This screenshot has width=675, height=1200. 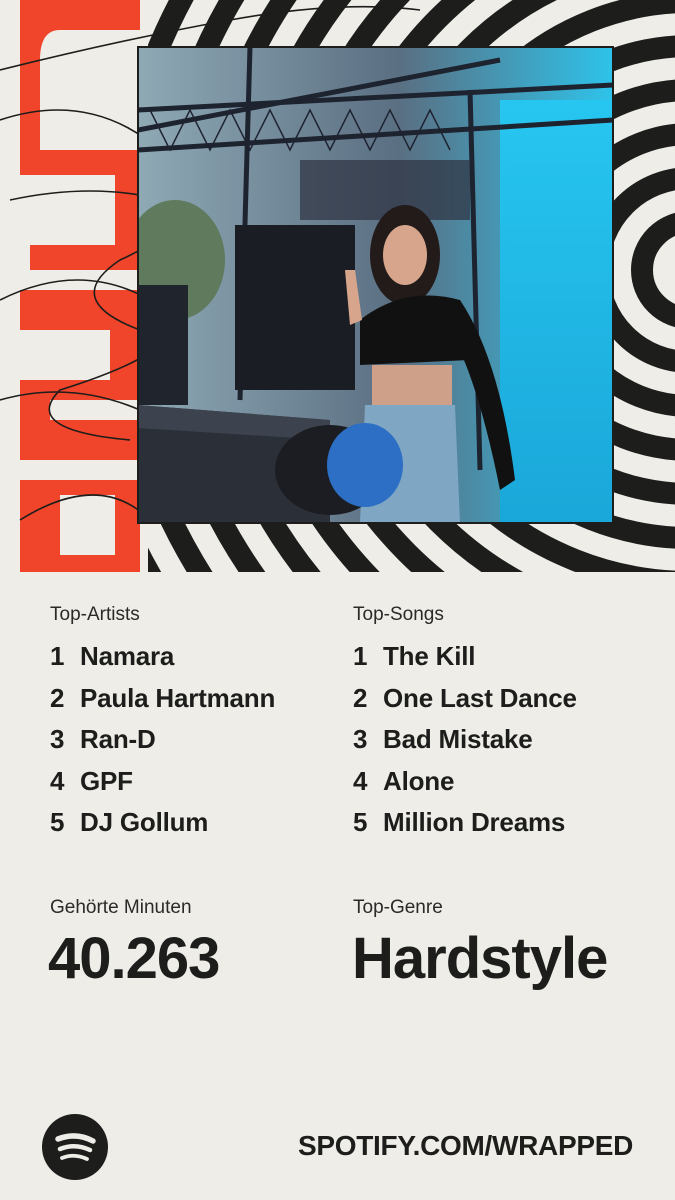 I want to click on list-item: 4 Alone, so click(x=465, y=787).